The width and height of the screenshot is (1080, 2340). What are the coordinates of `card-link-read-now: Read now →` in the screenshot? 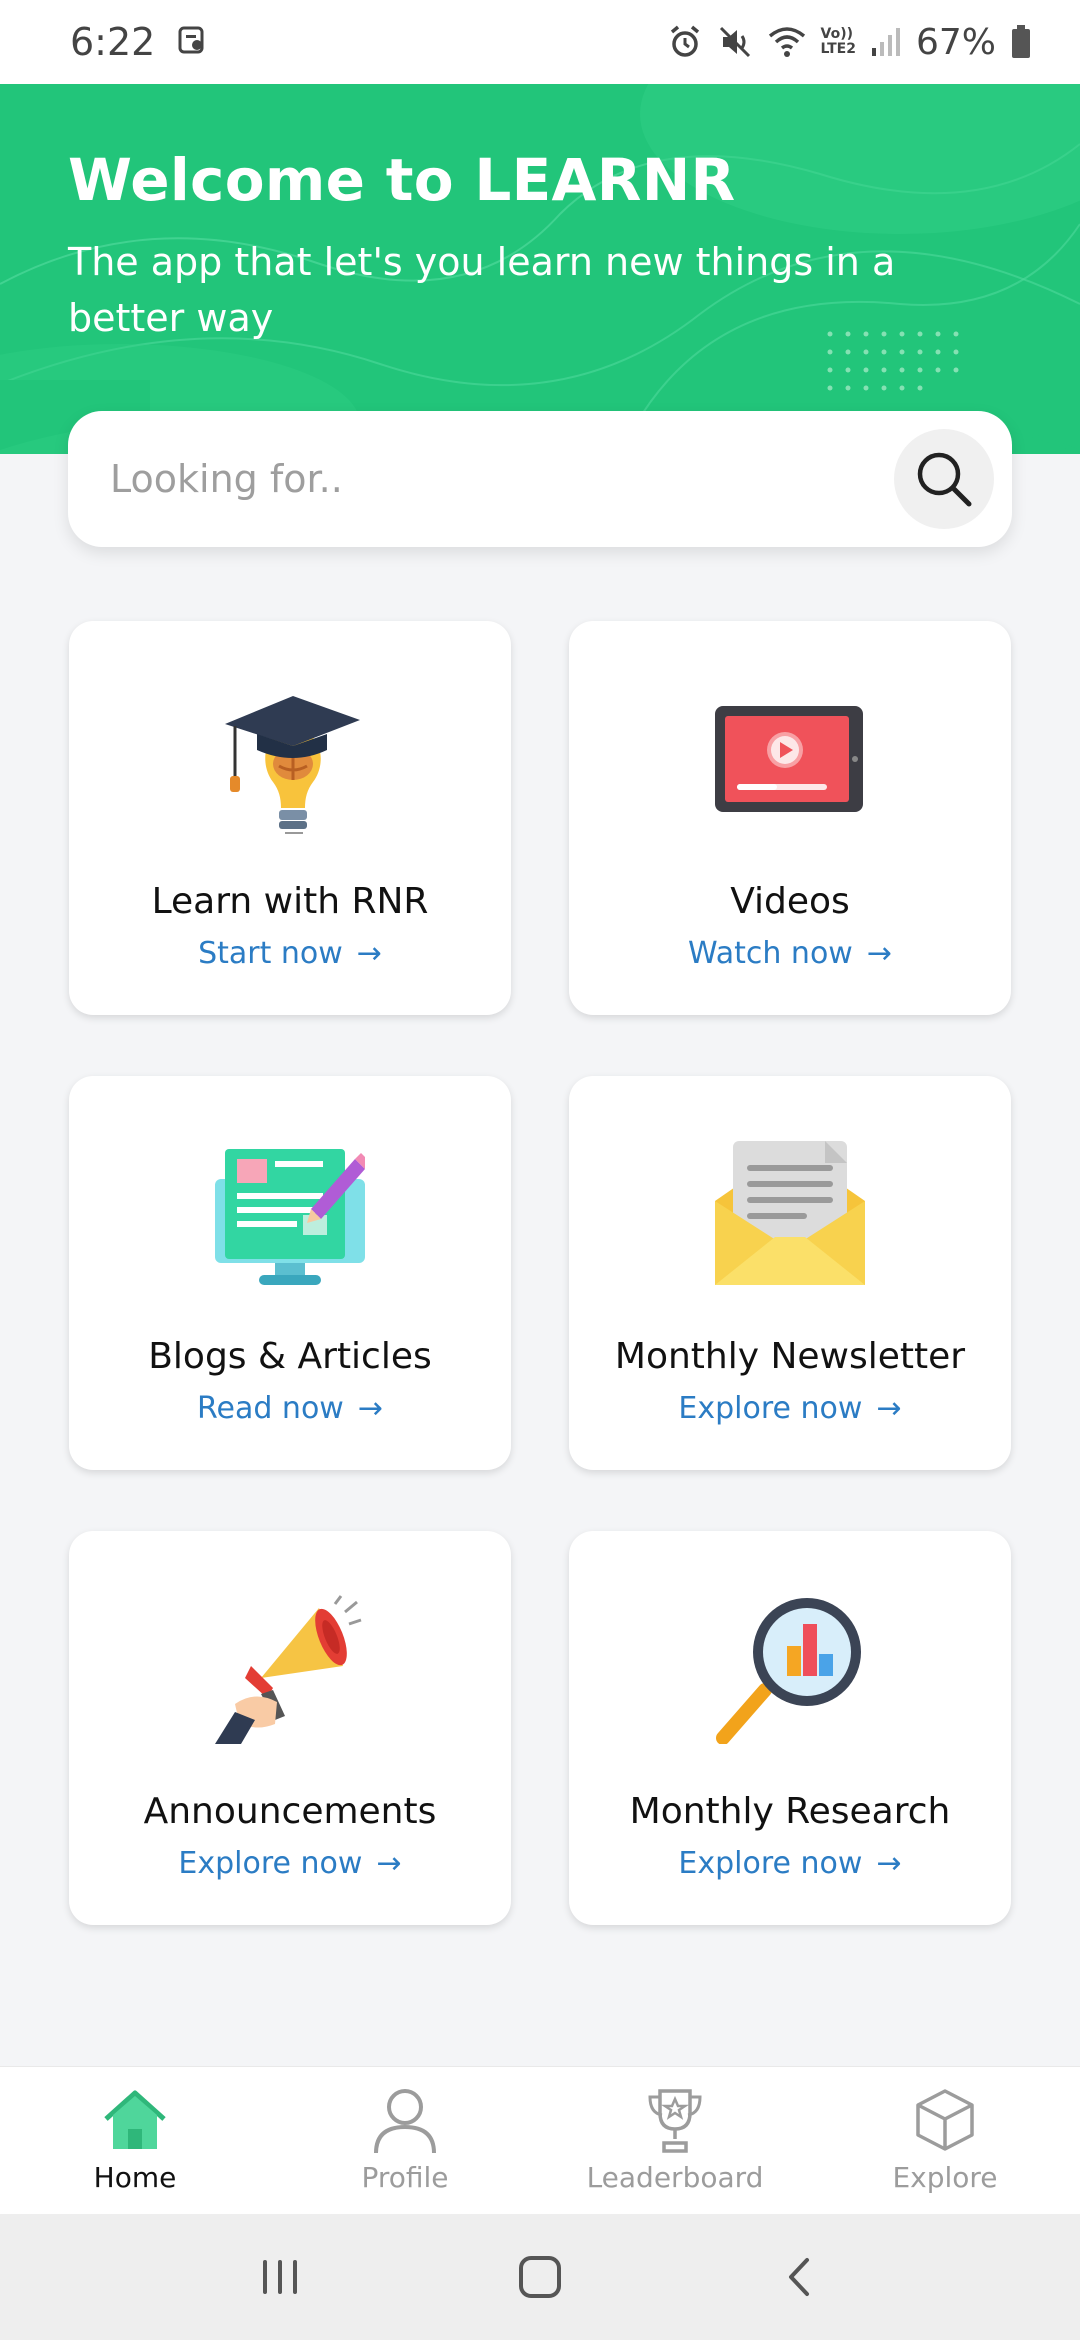 It's located at (290, 1408).